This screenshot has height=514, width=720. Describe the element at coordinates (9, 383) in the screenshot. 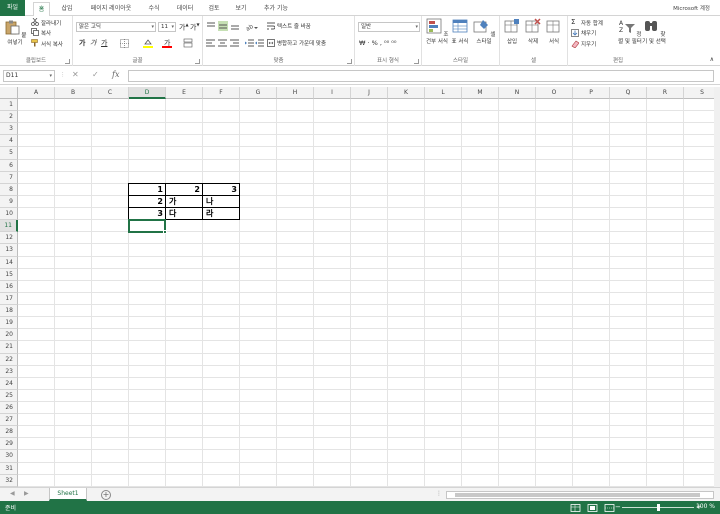

I see `row-header-24: 24` at that location.